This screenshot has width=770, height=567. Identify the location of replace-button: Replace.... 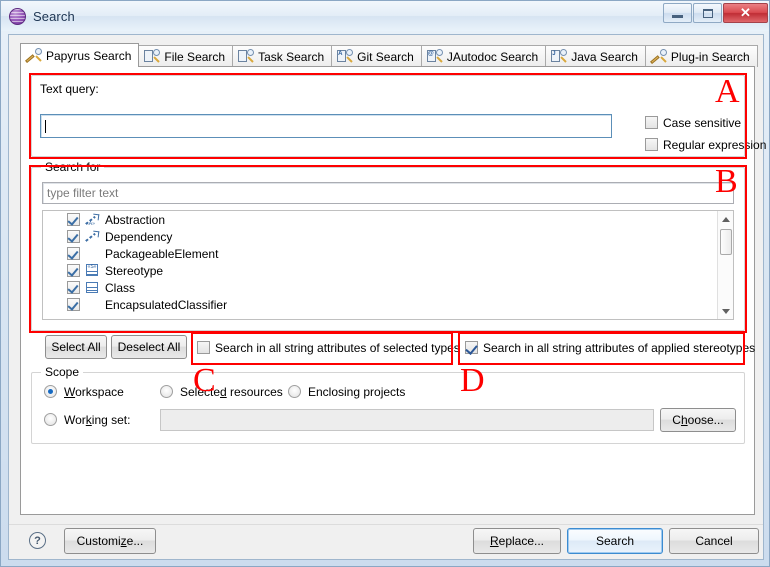
(517, 541).